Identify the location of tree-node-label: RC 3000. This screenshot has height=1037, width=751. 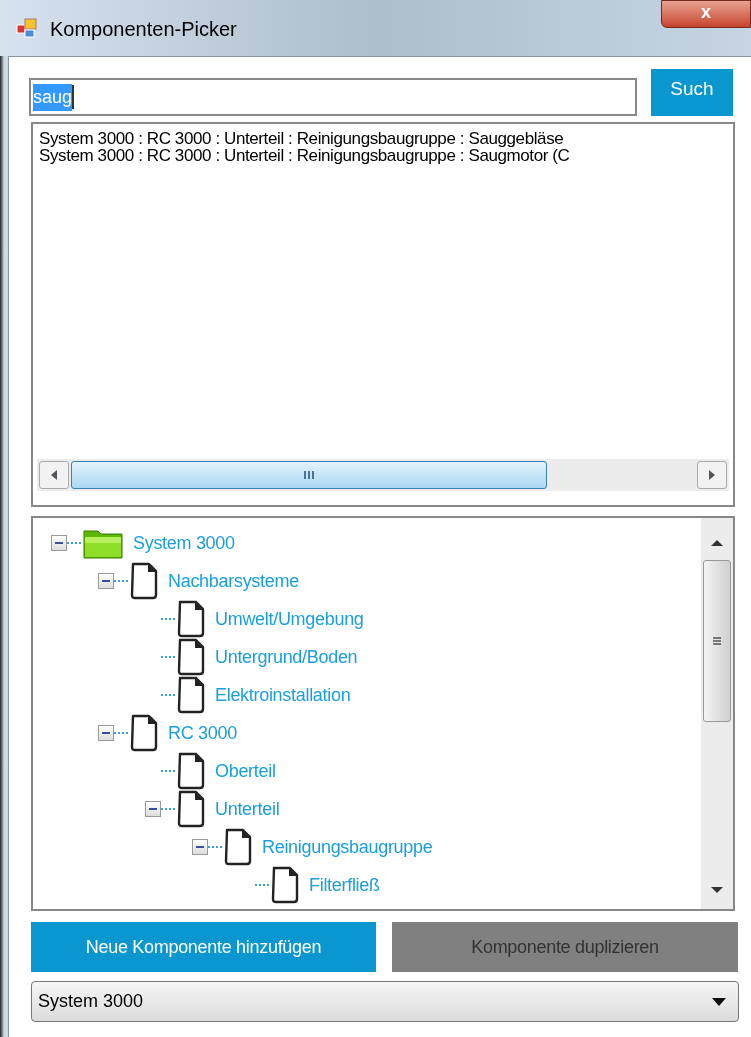
(202, 733).